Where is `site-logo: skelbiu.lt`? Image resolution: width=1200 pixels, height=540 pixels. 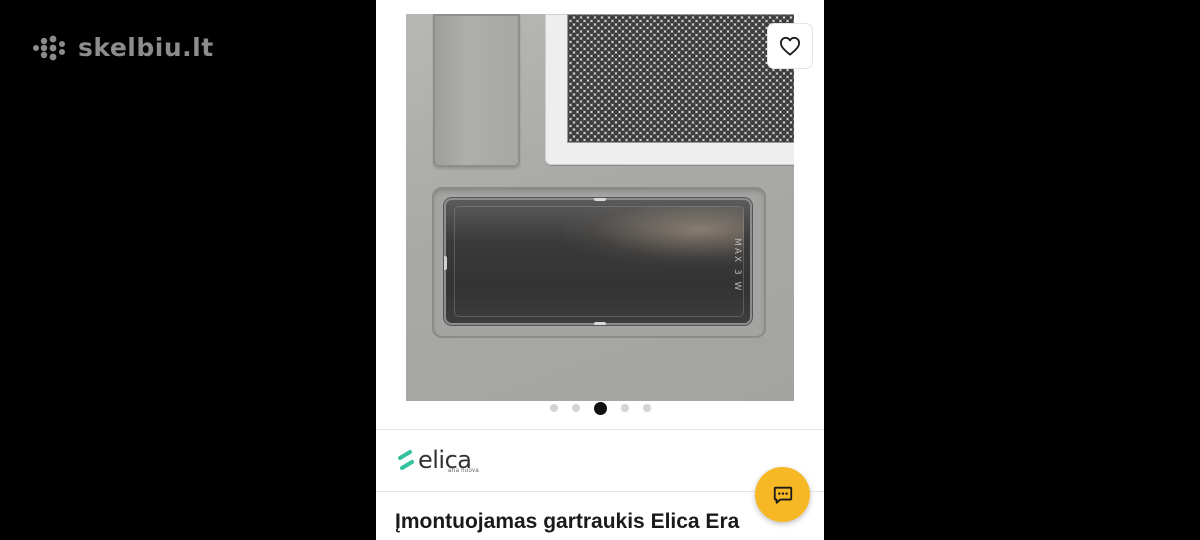 site-logo: skelbiu.lt is located at coordinates (123, 47).